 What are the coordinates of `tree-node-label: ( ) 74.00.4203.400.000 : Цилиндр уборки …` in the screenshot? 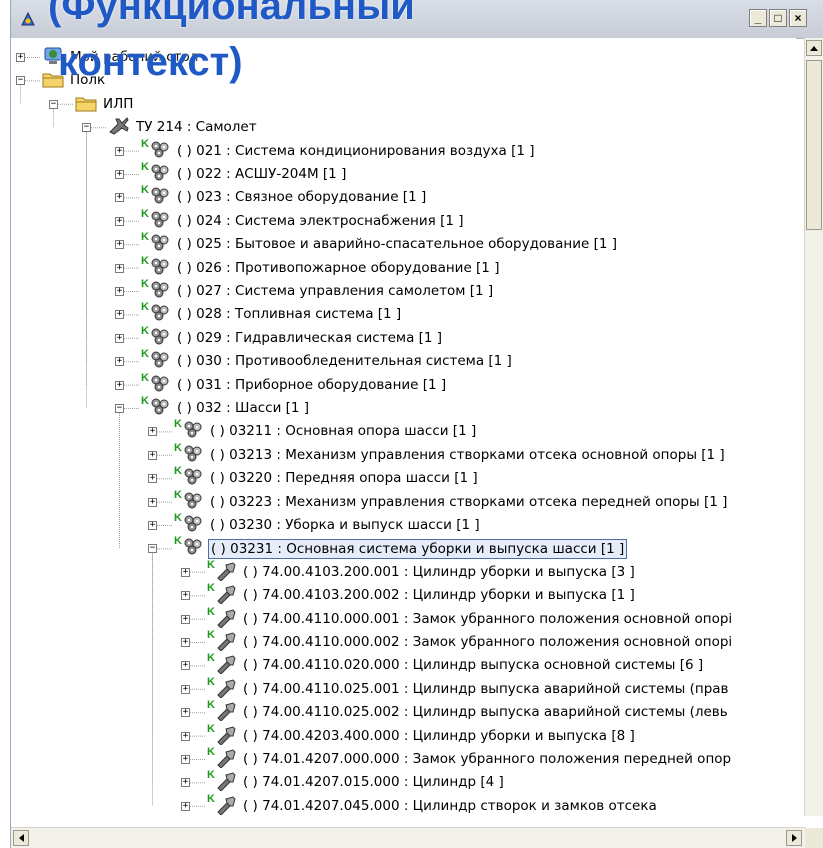 It's located at (439, 736).